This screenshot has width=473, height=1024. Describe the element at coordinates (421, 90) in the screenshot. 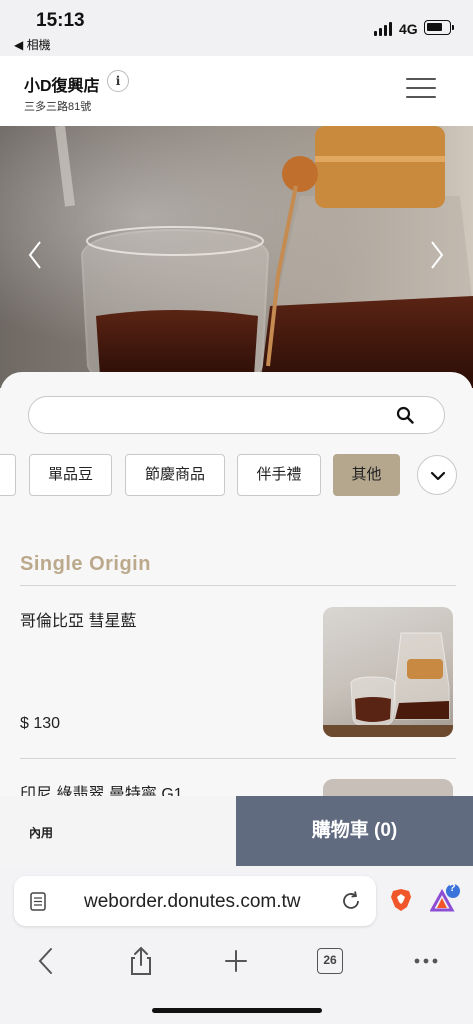

I see `hamburger-menu-icon` at that location.